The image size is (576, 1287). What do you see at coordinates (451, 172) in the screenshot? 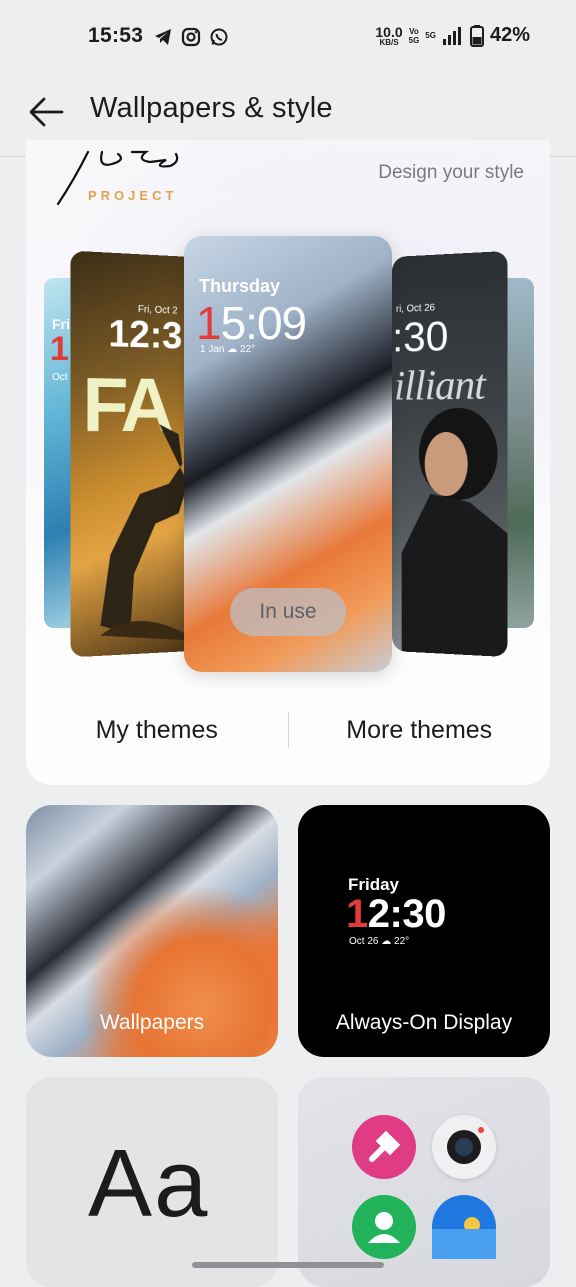
I see `tagline: Design your style` at bounding box center [451, 172].